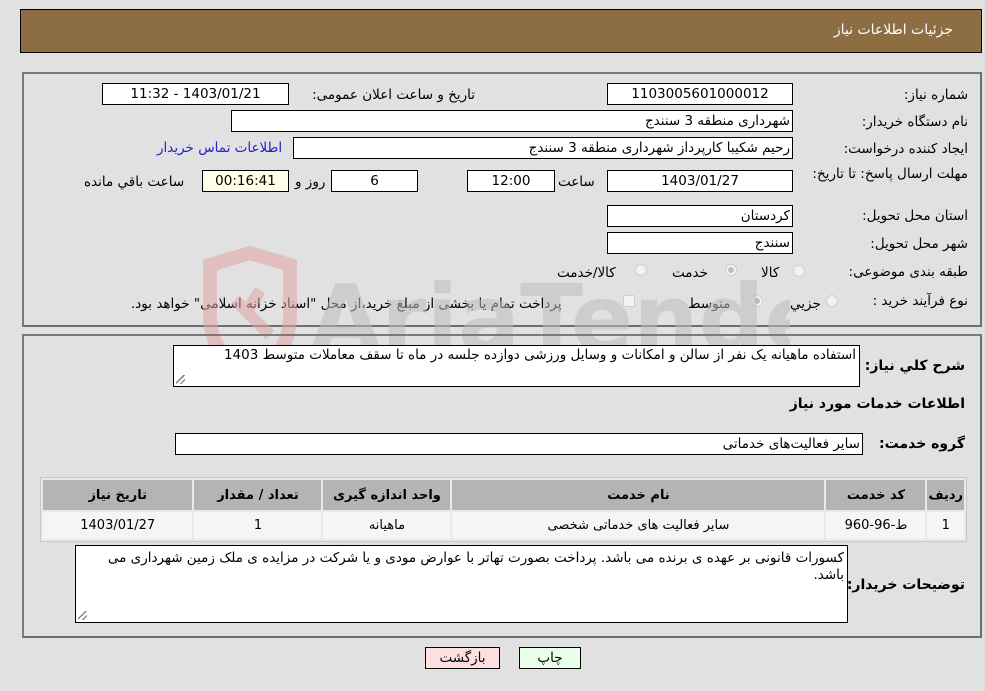 The image size is (985, 691). I want to click on process-option-minor: جزيي, so click(805, 304).